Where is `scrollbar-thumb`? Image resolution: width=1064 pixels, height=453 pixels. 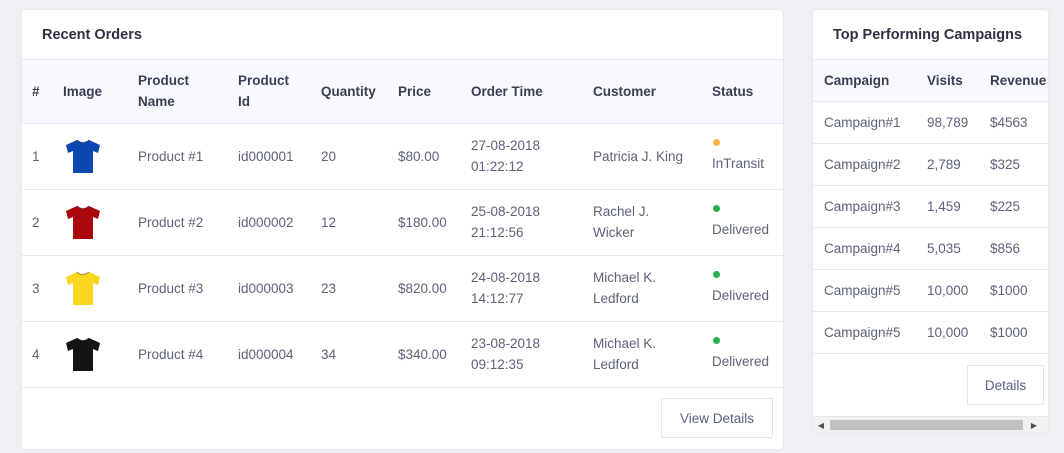
scrollbar-thumb is located at coordinates (926, 425).